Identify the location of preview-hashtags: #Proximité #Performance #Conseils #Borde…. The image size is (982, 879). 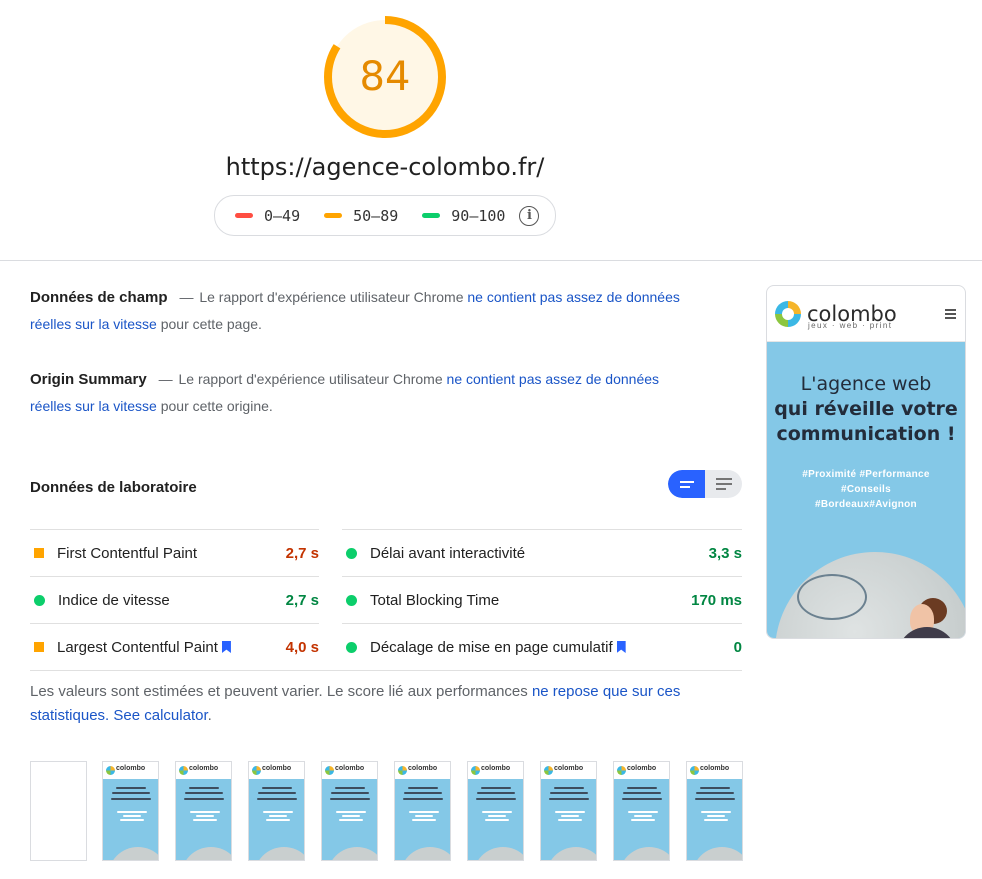
(866, 489).